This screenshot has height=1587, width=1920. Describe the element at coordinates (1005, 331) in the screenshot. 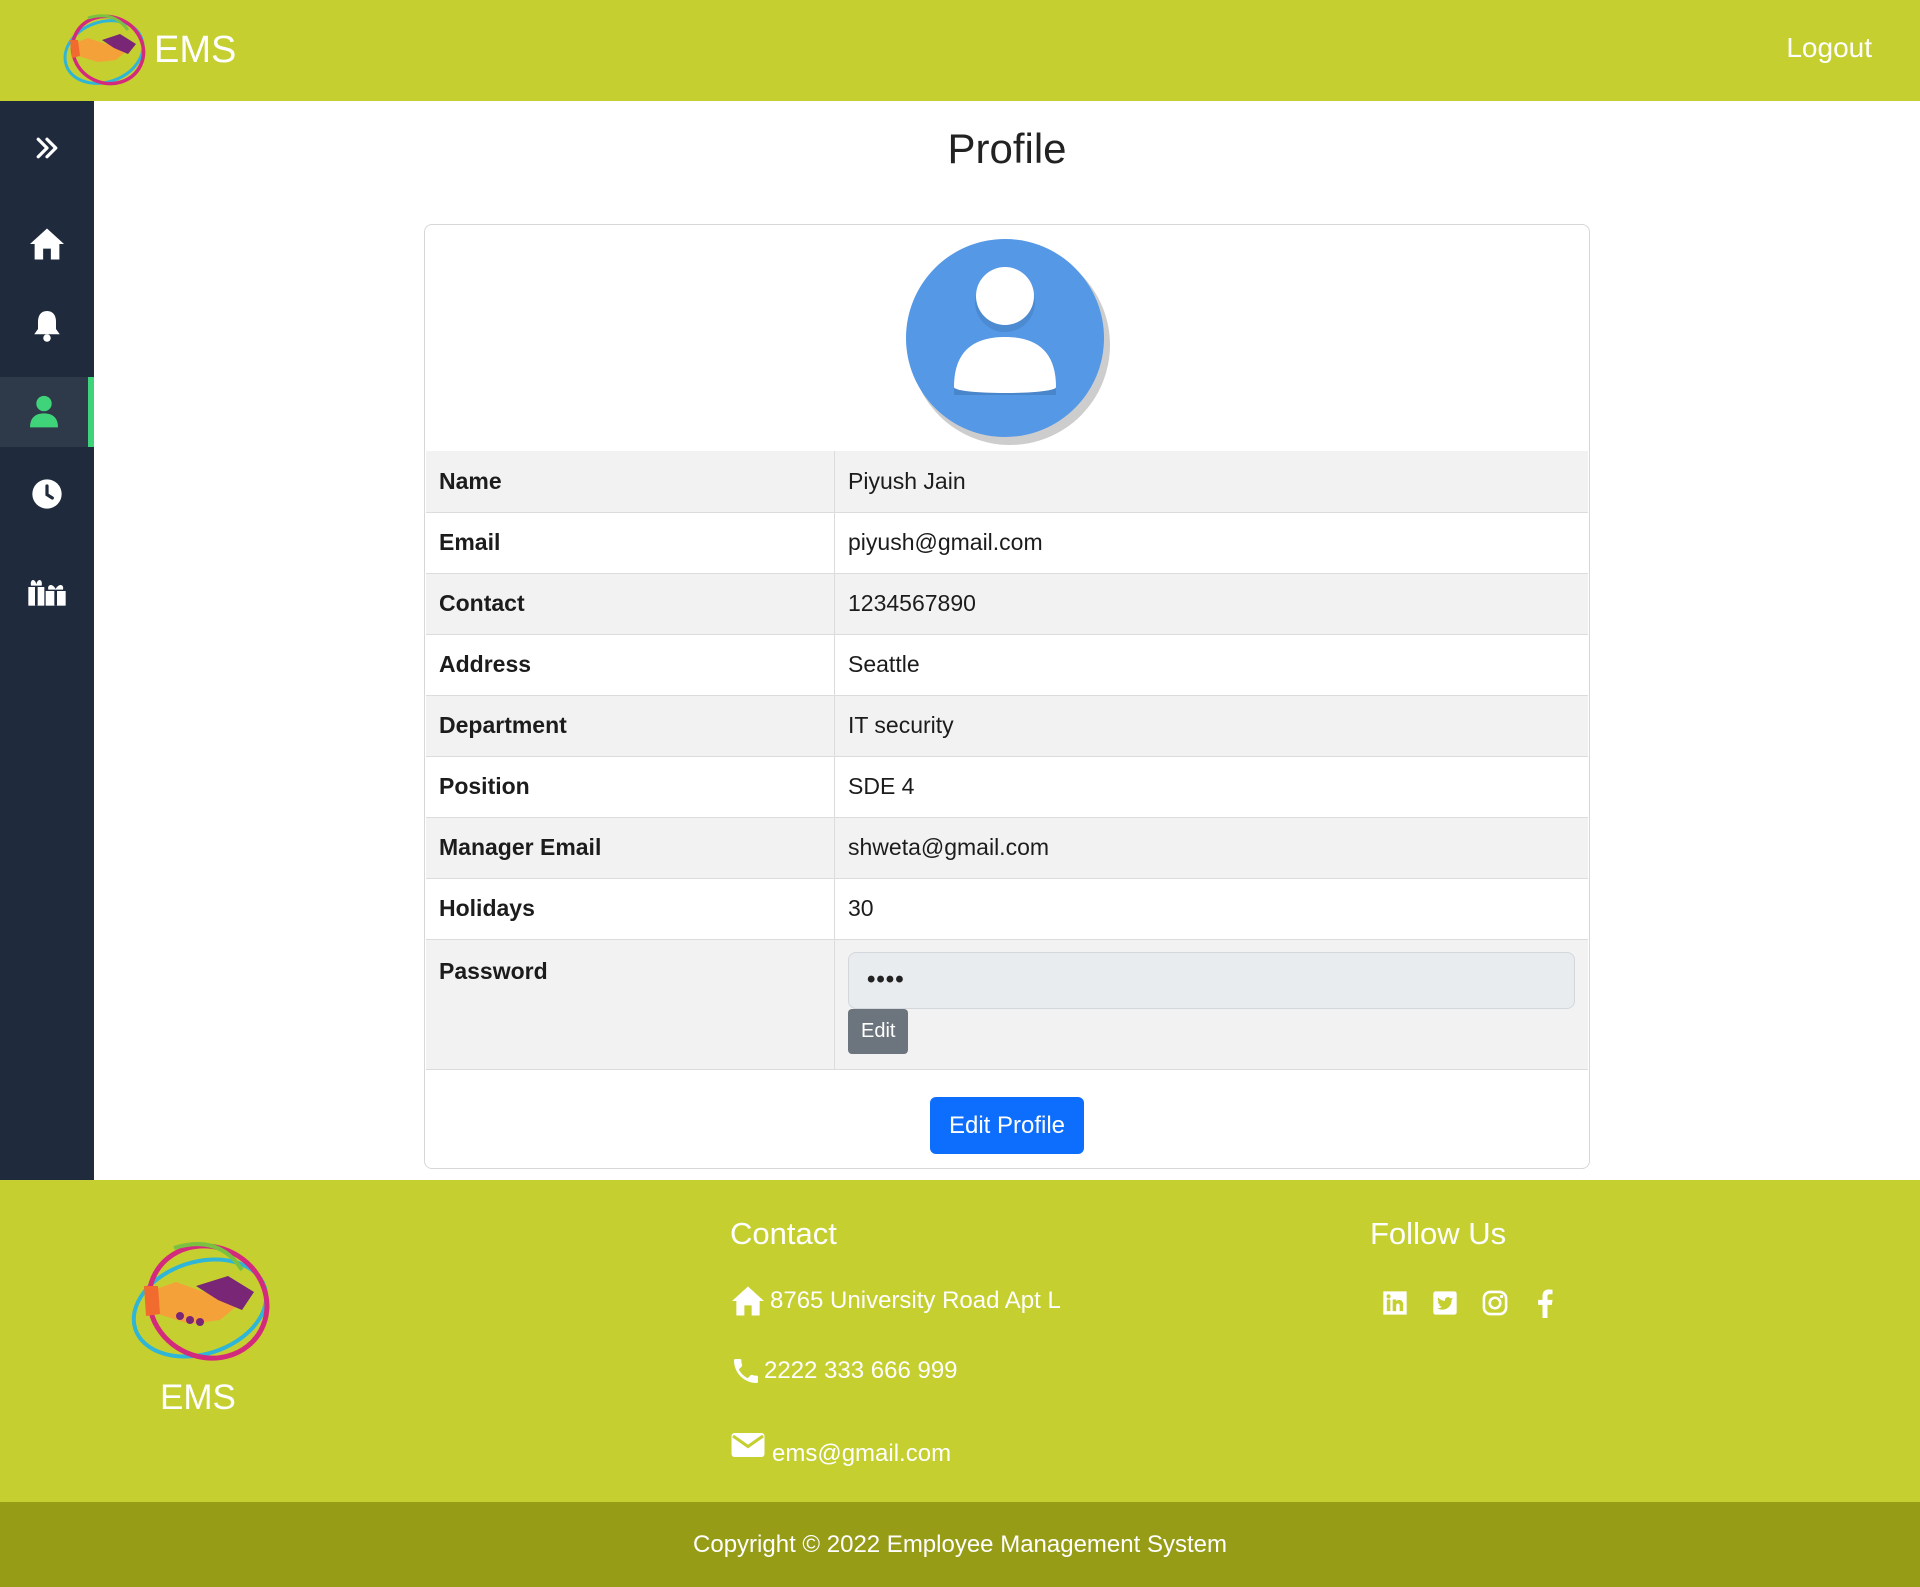

I see `user-avatar-icon` at that location.